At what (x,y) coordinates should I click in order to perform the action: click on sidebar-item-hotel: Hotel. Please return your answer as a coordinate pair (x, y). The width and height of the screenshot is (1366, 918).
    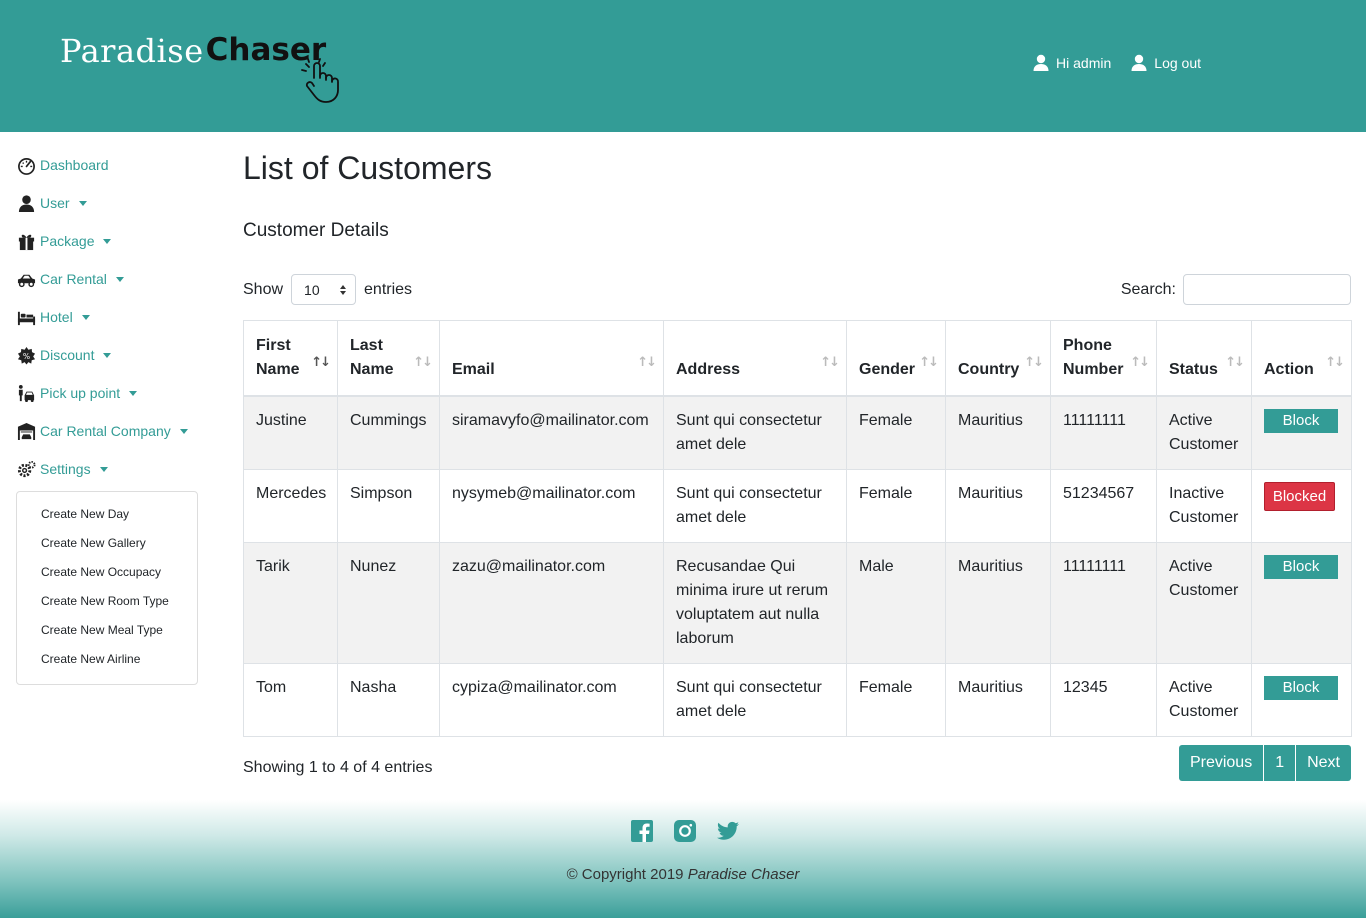
    Looking at the image, I should click on (107, 317).